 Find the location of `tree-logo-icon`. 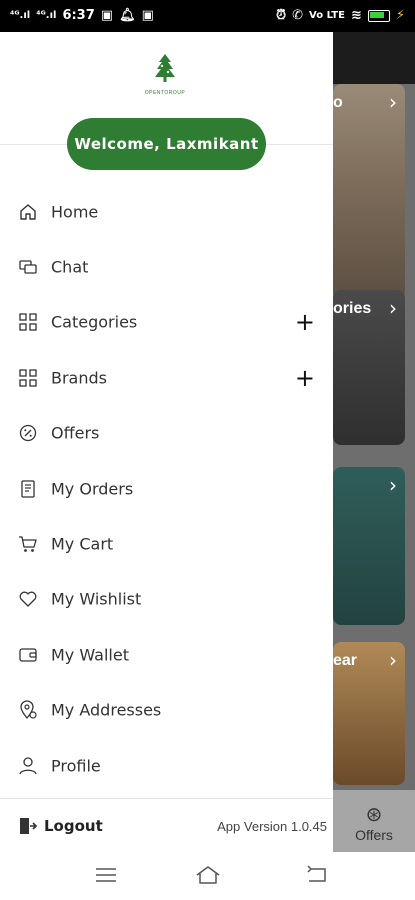

tree-logo-icon is located at coordinates (165, 68).